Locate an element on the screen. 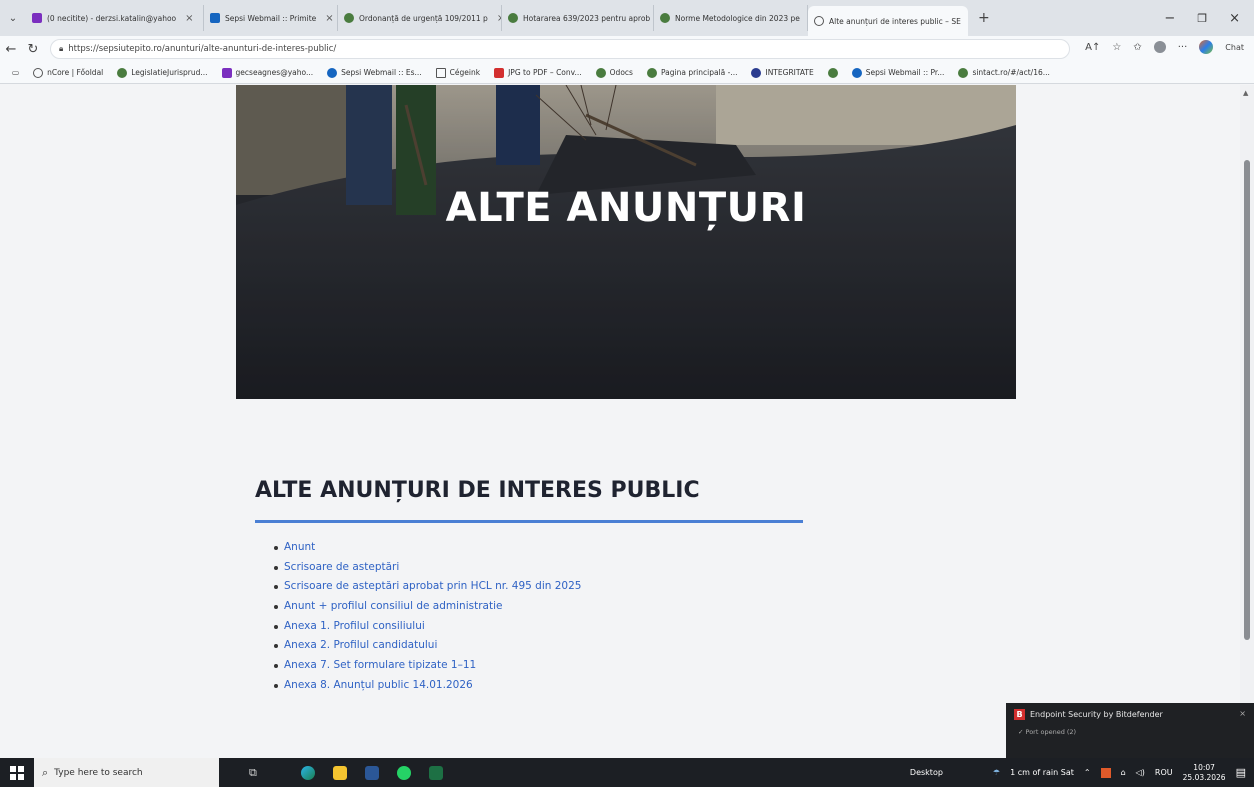 Image resolution: width=1254 pixels, height=787 pixels. profile-icon is located at coordinates (1159, 47).